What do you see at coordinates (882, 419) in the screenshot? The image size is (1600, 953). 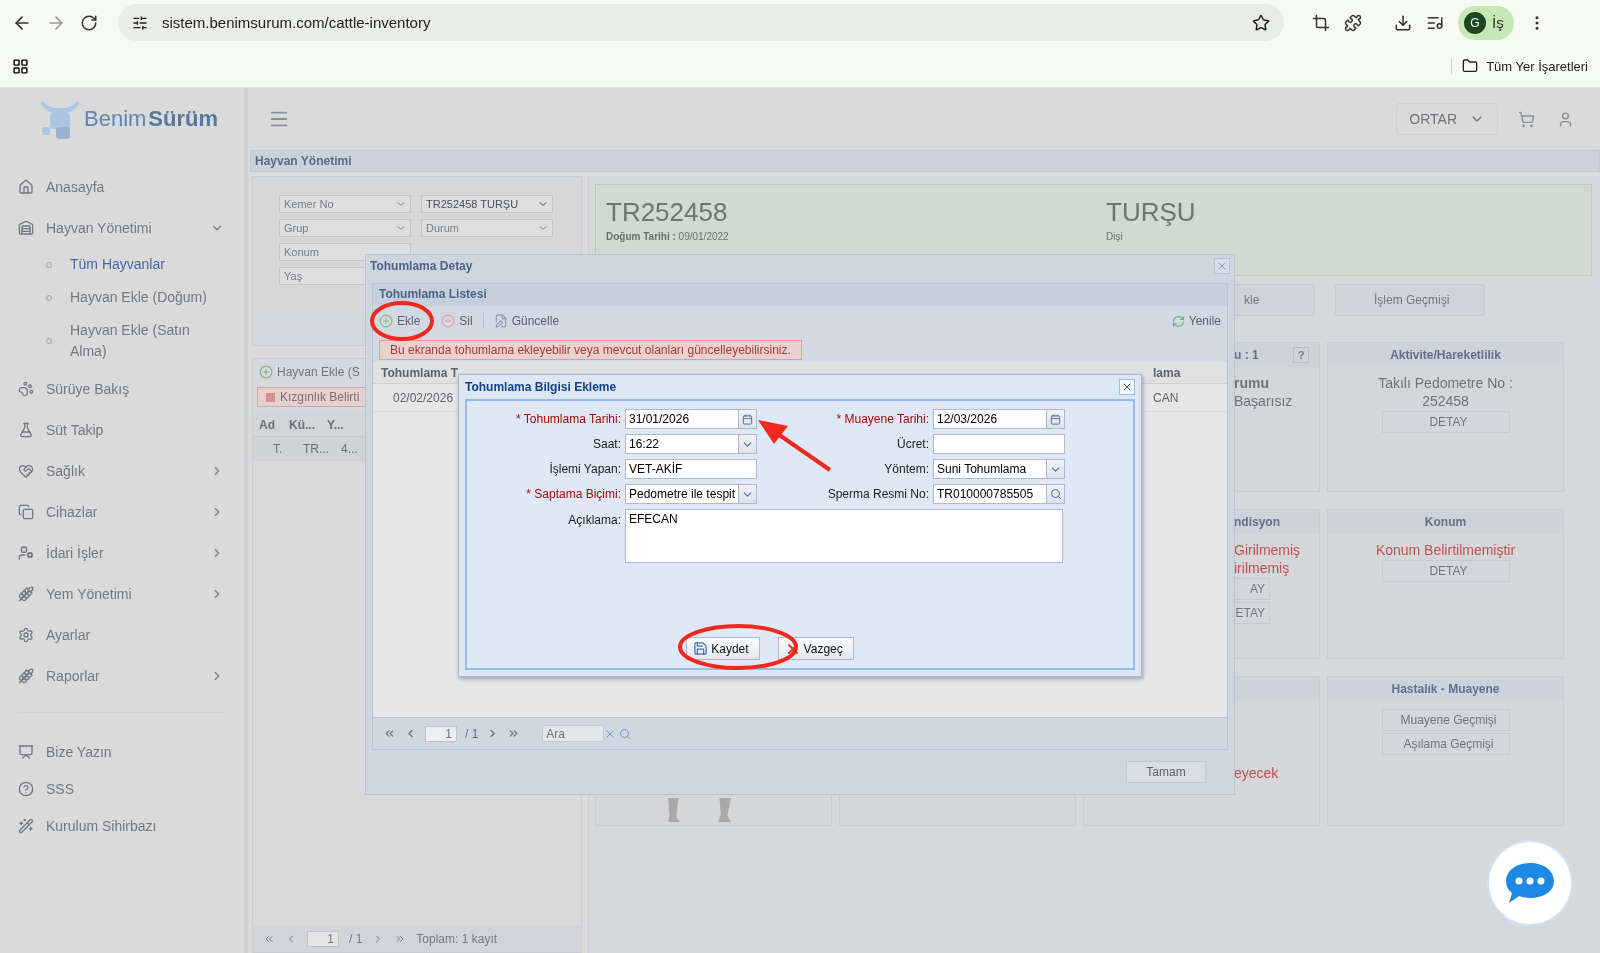 I see `field-label: * Muayene Tarihi:` at bounding box center [882, 419].